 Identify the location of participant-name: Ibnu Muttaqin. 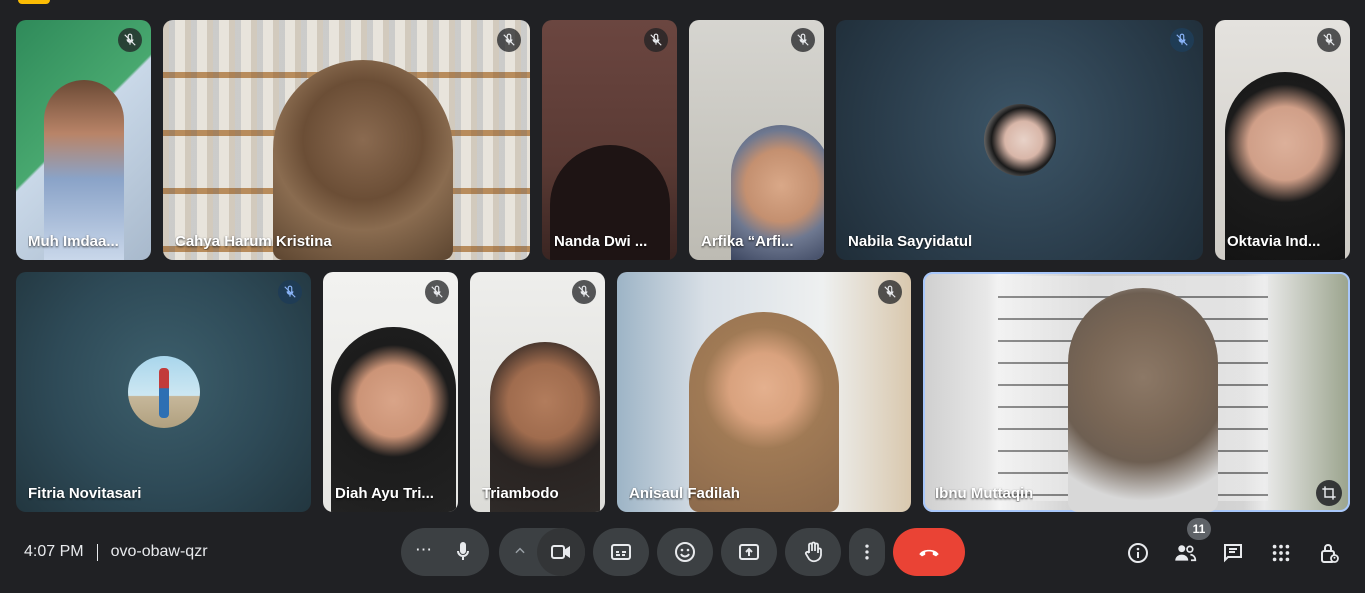
(984, 493).